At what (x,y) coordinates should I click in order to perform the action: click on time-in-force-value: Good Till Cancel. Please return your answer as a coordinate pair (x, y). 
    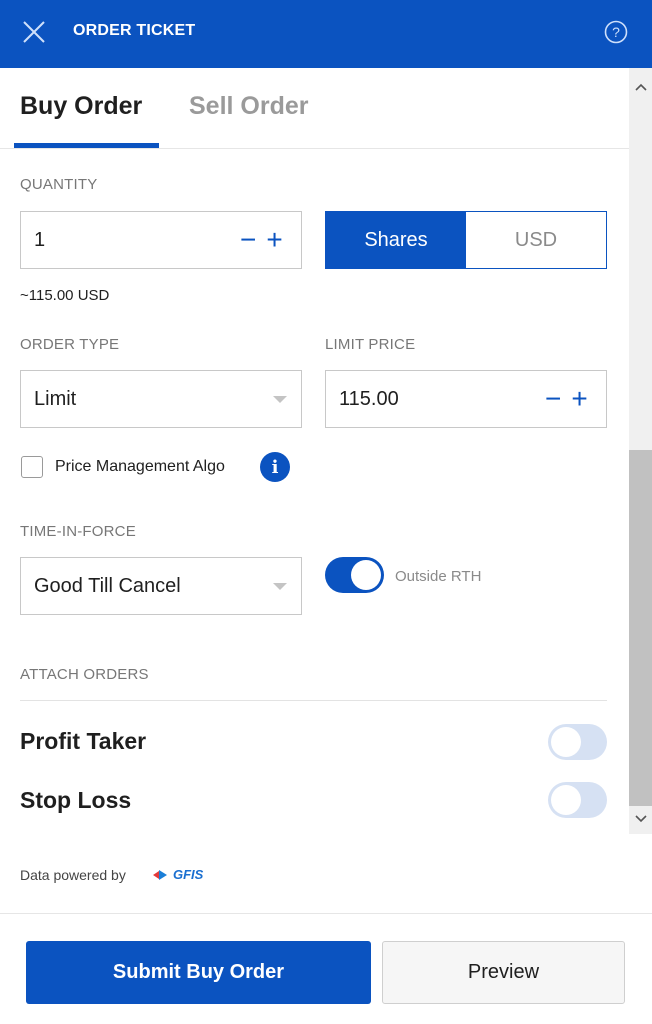
    Looking at the image, I should click on (107, 586).